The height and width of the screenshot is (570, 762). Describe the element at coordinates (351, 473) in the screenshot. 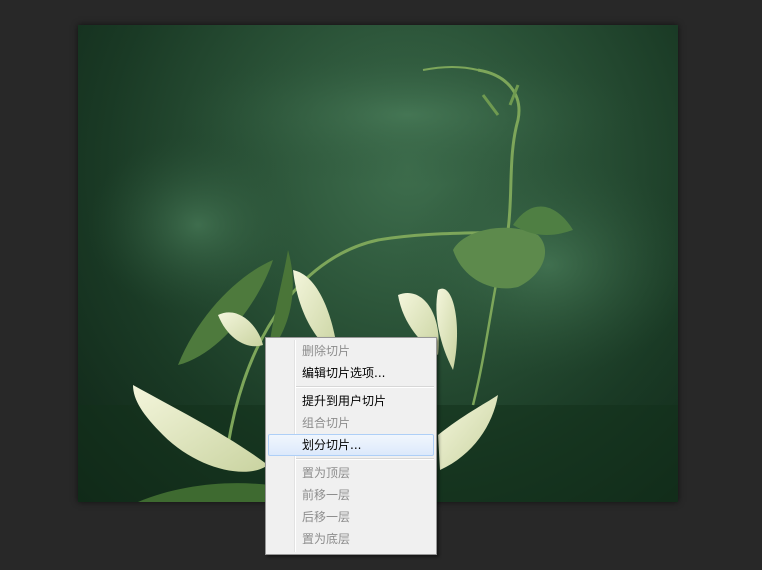

I see `menu-item-bring-to-front: 置为顶层` at that location.